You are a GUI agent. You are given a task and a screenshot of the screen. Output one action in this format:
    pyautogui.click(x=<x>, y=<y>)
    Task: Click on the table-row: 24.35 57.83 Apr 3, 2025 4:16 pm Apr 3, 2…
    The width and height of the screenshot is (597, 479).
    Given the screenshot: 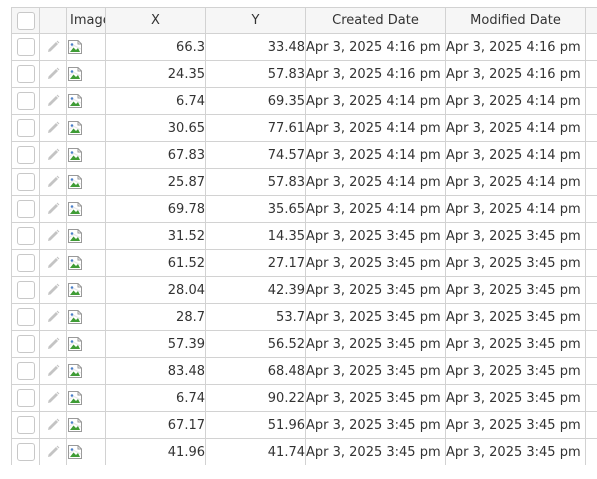 What is the action you would take?
    pyautogui.click(x=304, y=74)
    